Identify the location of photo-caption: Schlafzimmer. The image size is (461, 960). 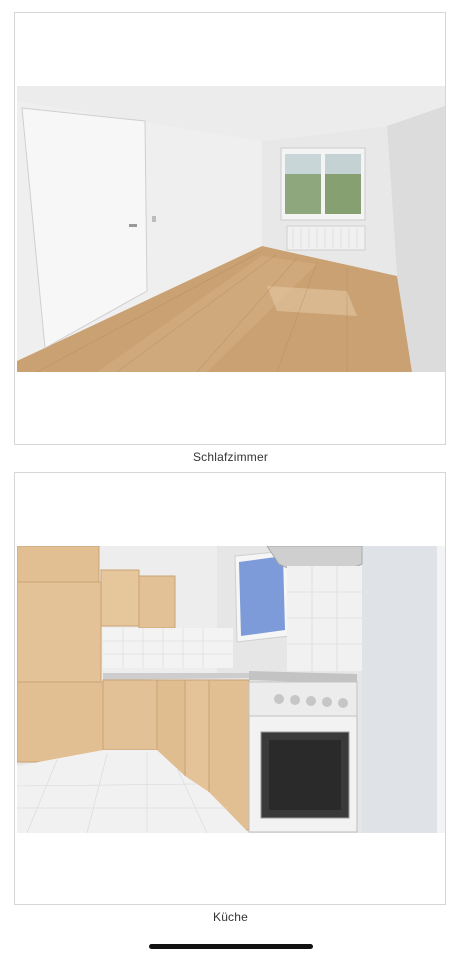
(230, 457).